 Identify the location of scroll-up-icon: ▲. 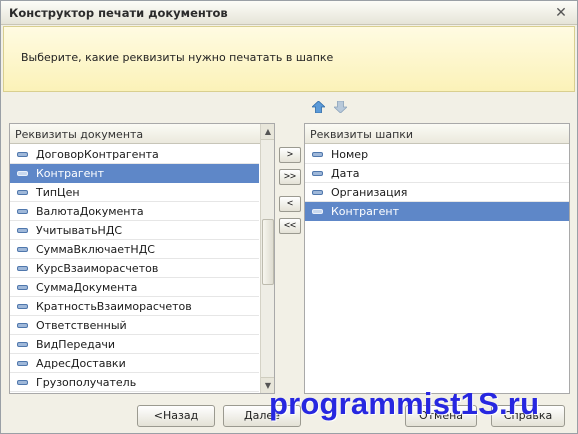
(267, 132).